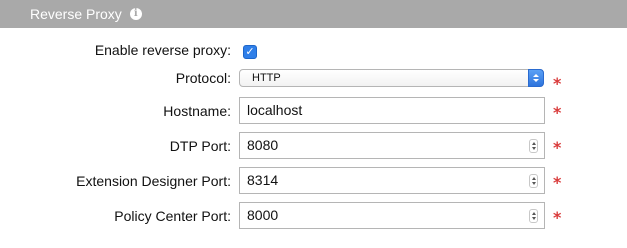 The image size is (627, 248). Describe the element at coordinates (263, 215) in the screenshot. I see `policy-center-port-value: 8000` at that location.